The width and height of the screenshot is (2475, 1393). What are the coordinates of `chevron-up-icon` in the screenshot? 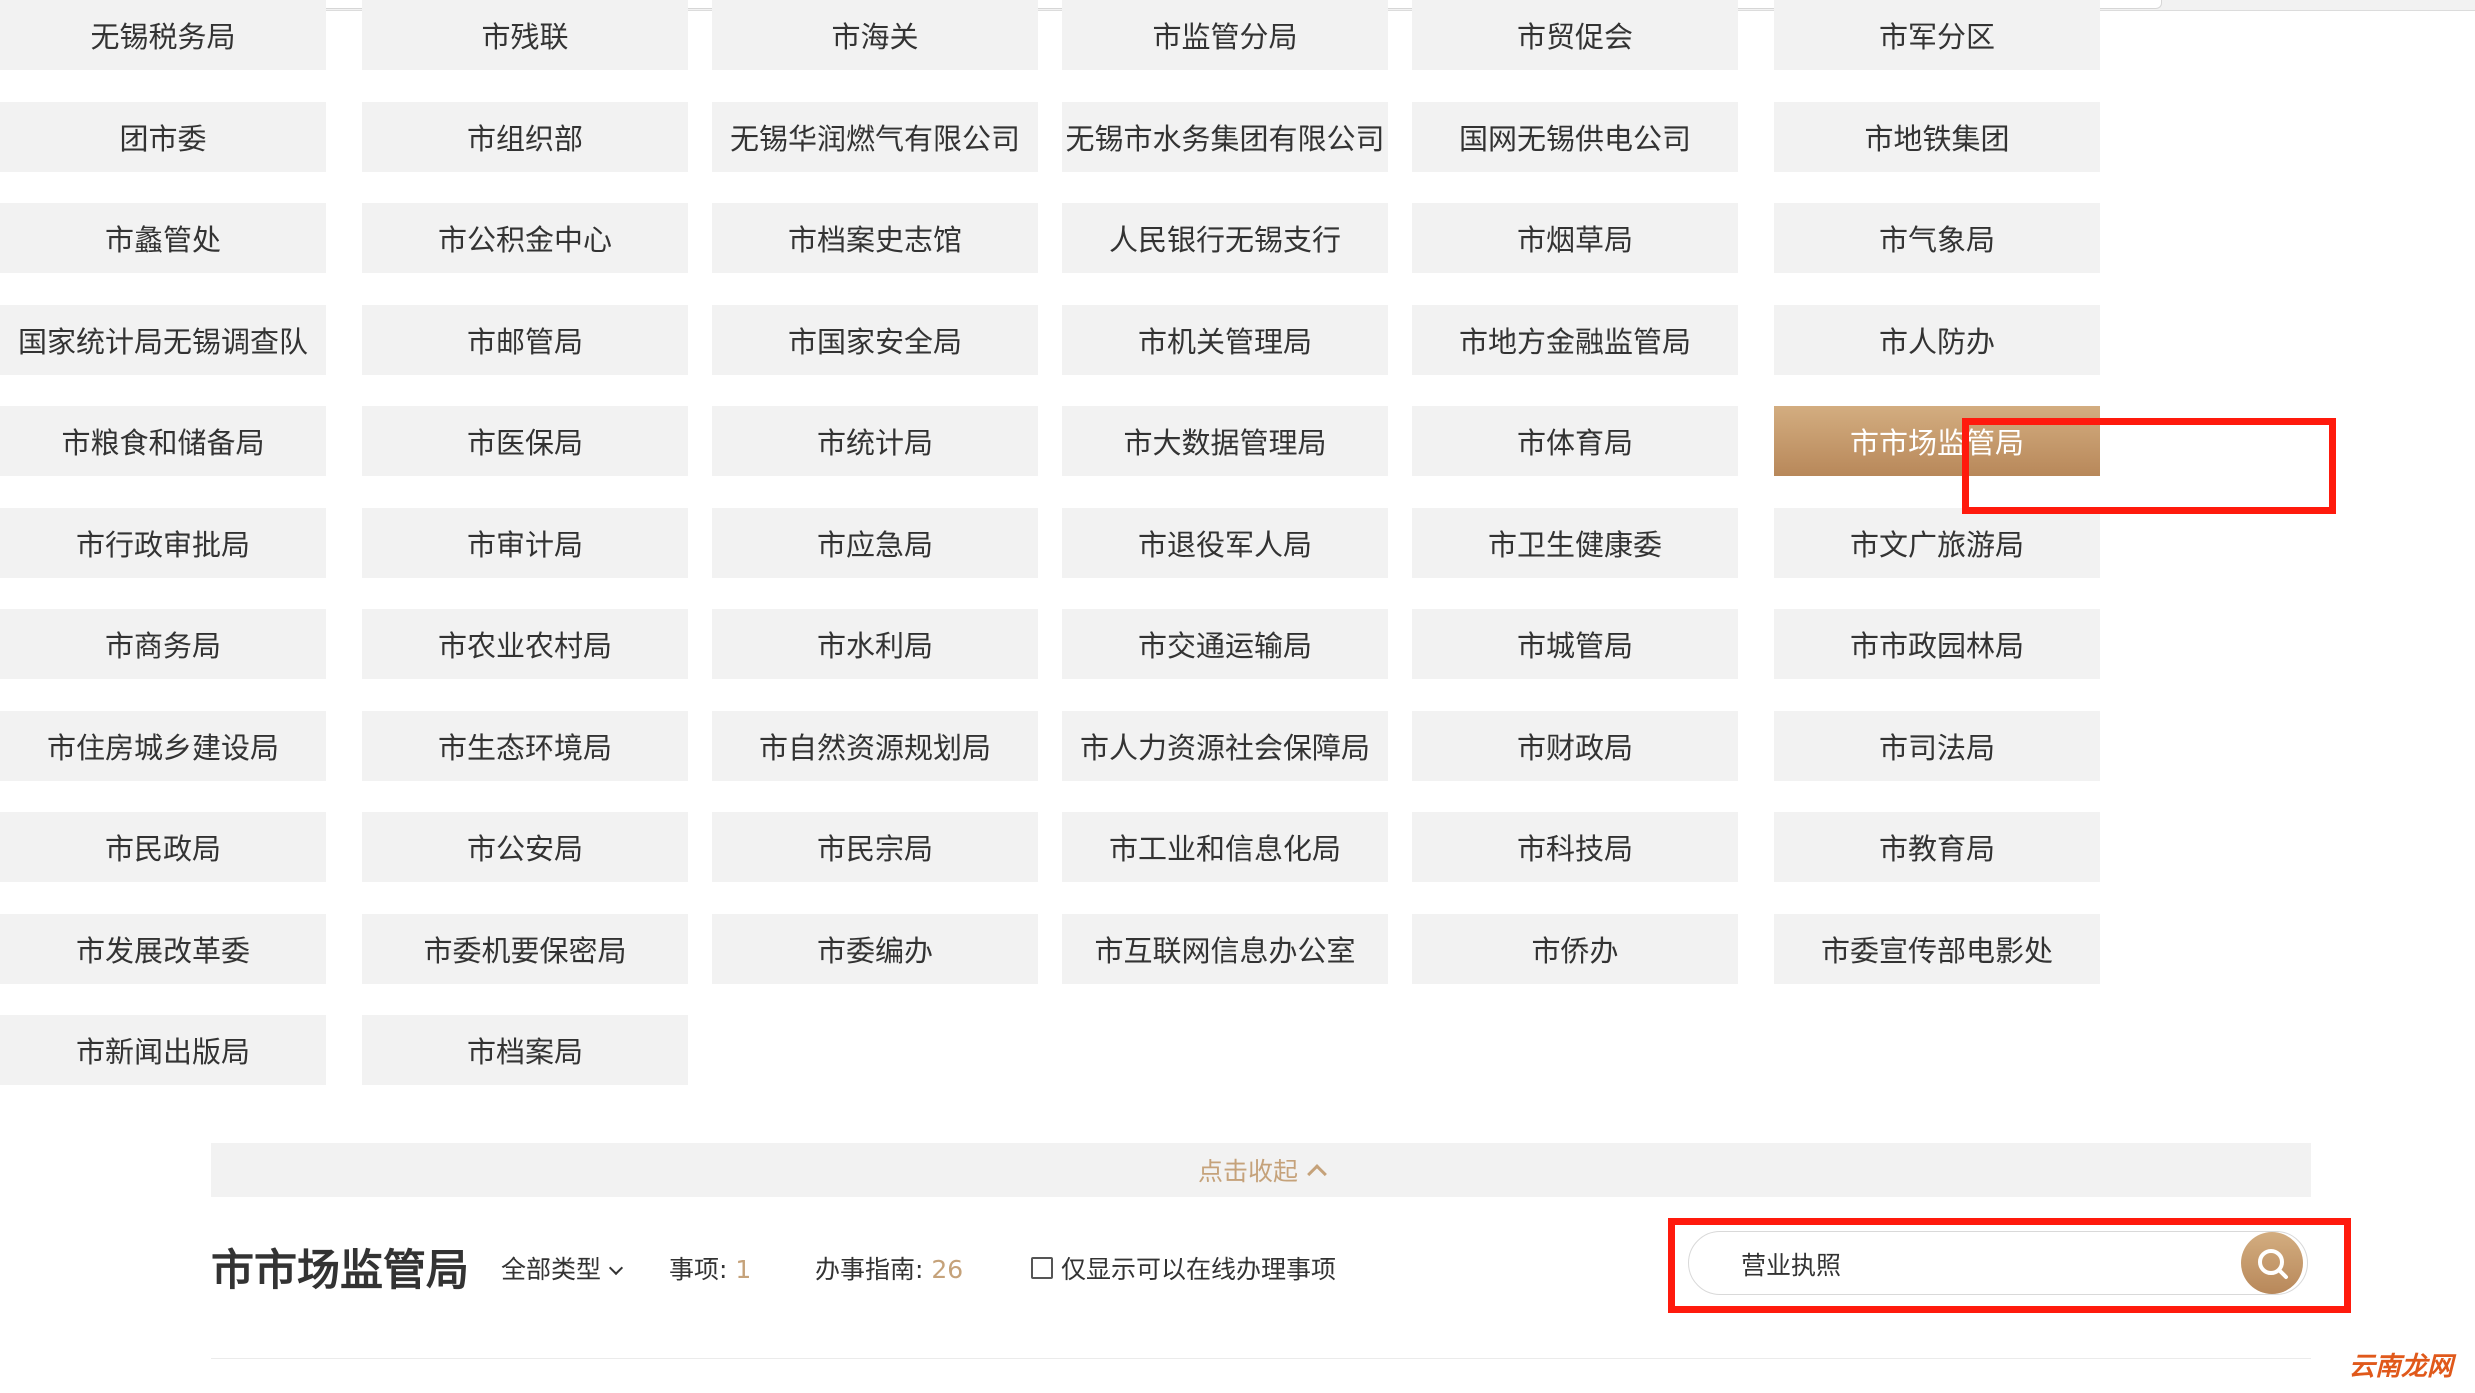 It's located at (1317, 1174).